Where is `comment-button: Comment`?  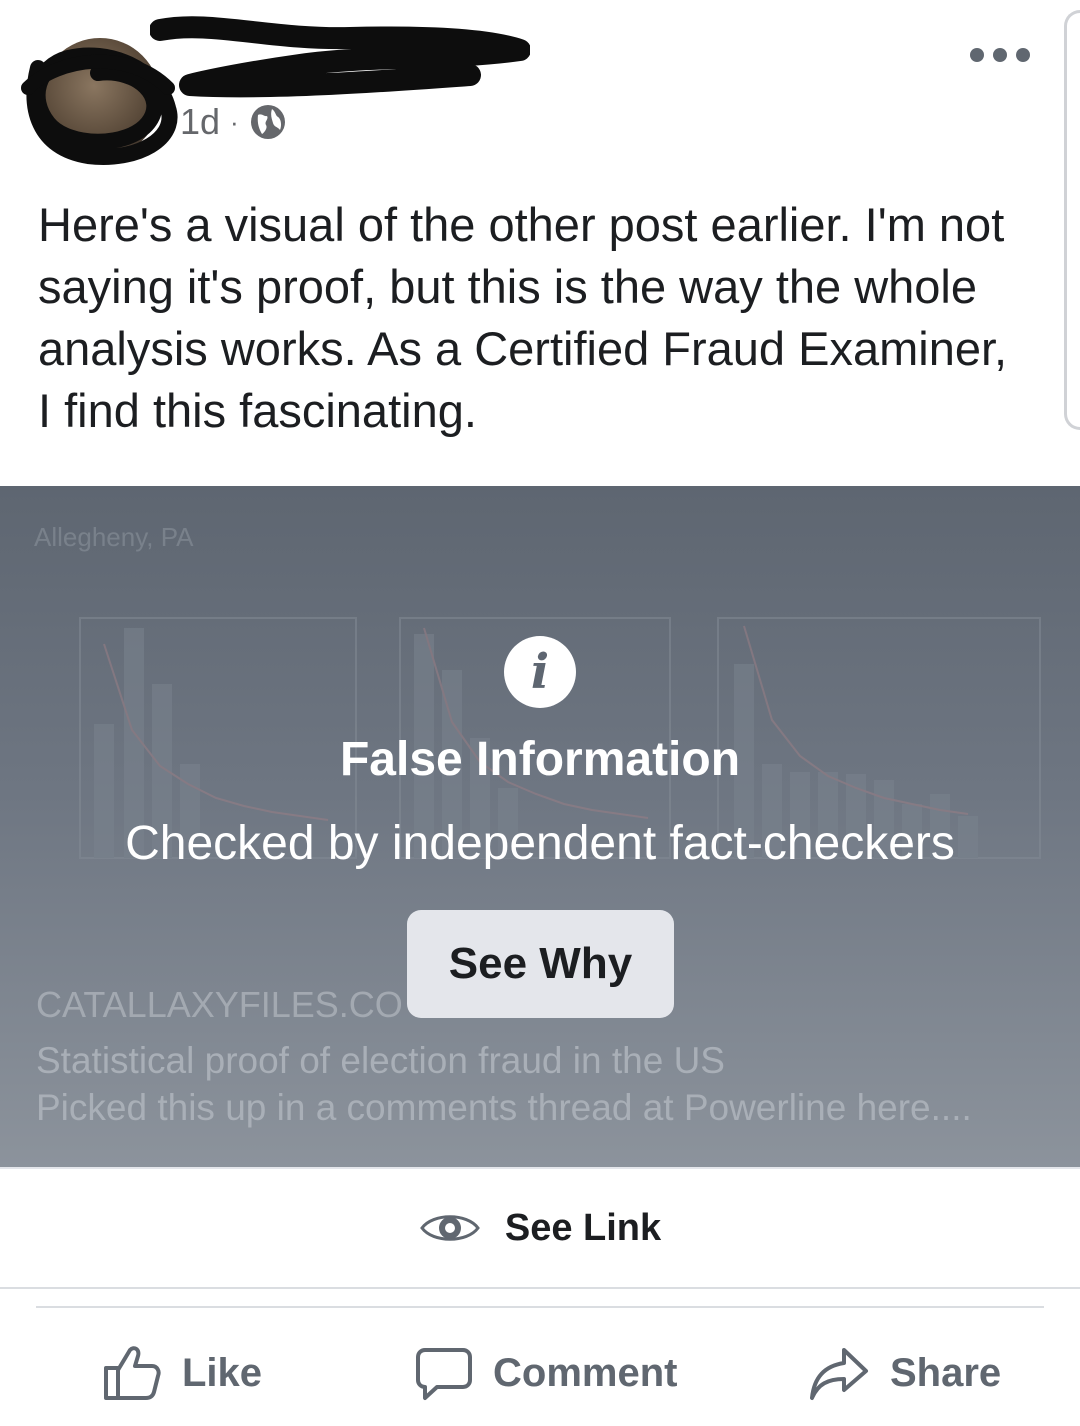
comment-button: Comment is located at coordinates (546, 1373).